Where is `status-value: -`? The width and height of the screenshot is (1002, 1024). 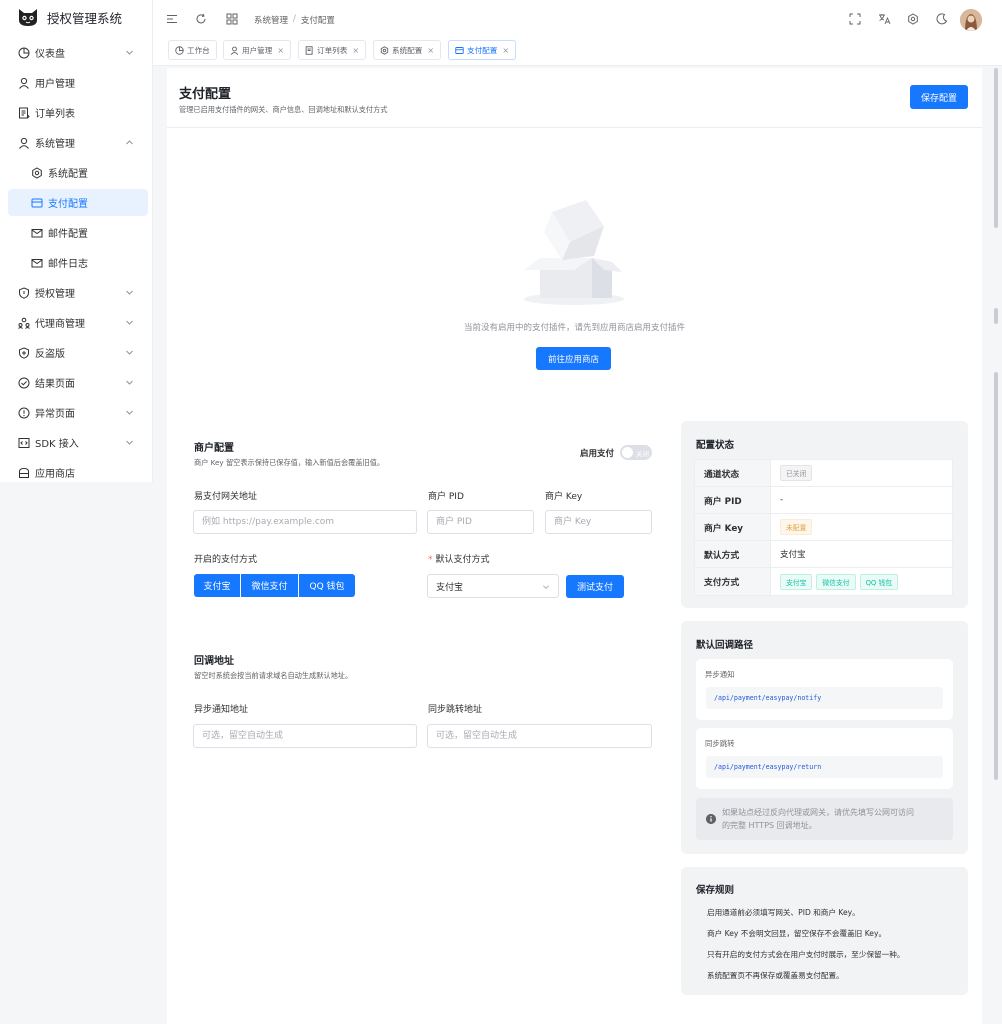 status-value: - is located at coordinates (782, 500).